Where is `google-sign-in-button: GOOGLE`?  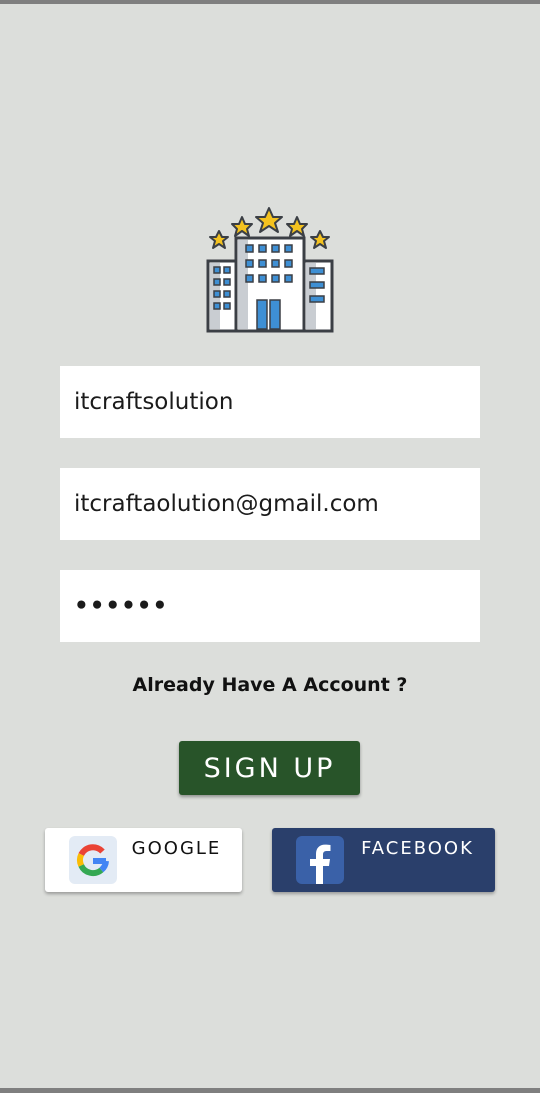
google-sign-in-button: GOOGLE is located at coordinates (143, 860).